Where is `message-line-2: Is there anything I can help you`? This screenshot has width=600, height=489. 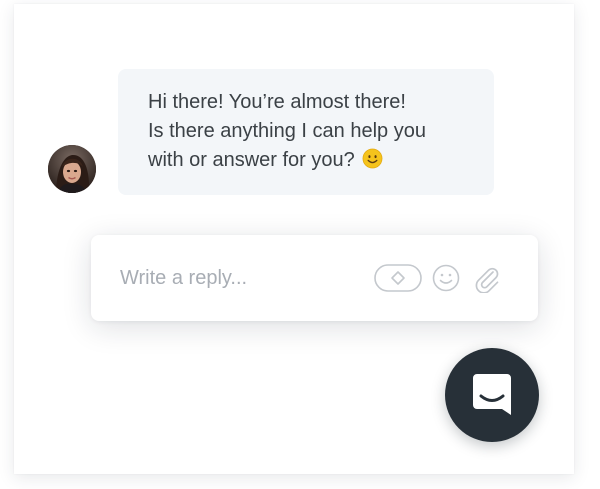
message-line-2: Is there anything I can help you is located at coordinates (287, 131).